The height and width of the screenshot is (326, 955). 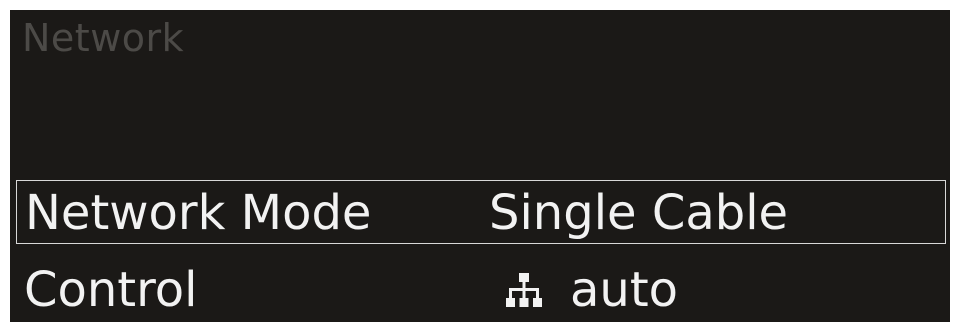 I want to click on screen-title: Network, so click(x=103, y=38).